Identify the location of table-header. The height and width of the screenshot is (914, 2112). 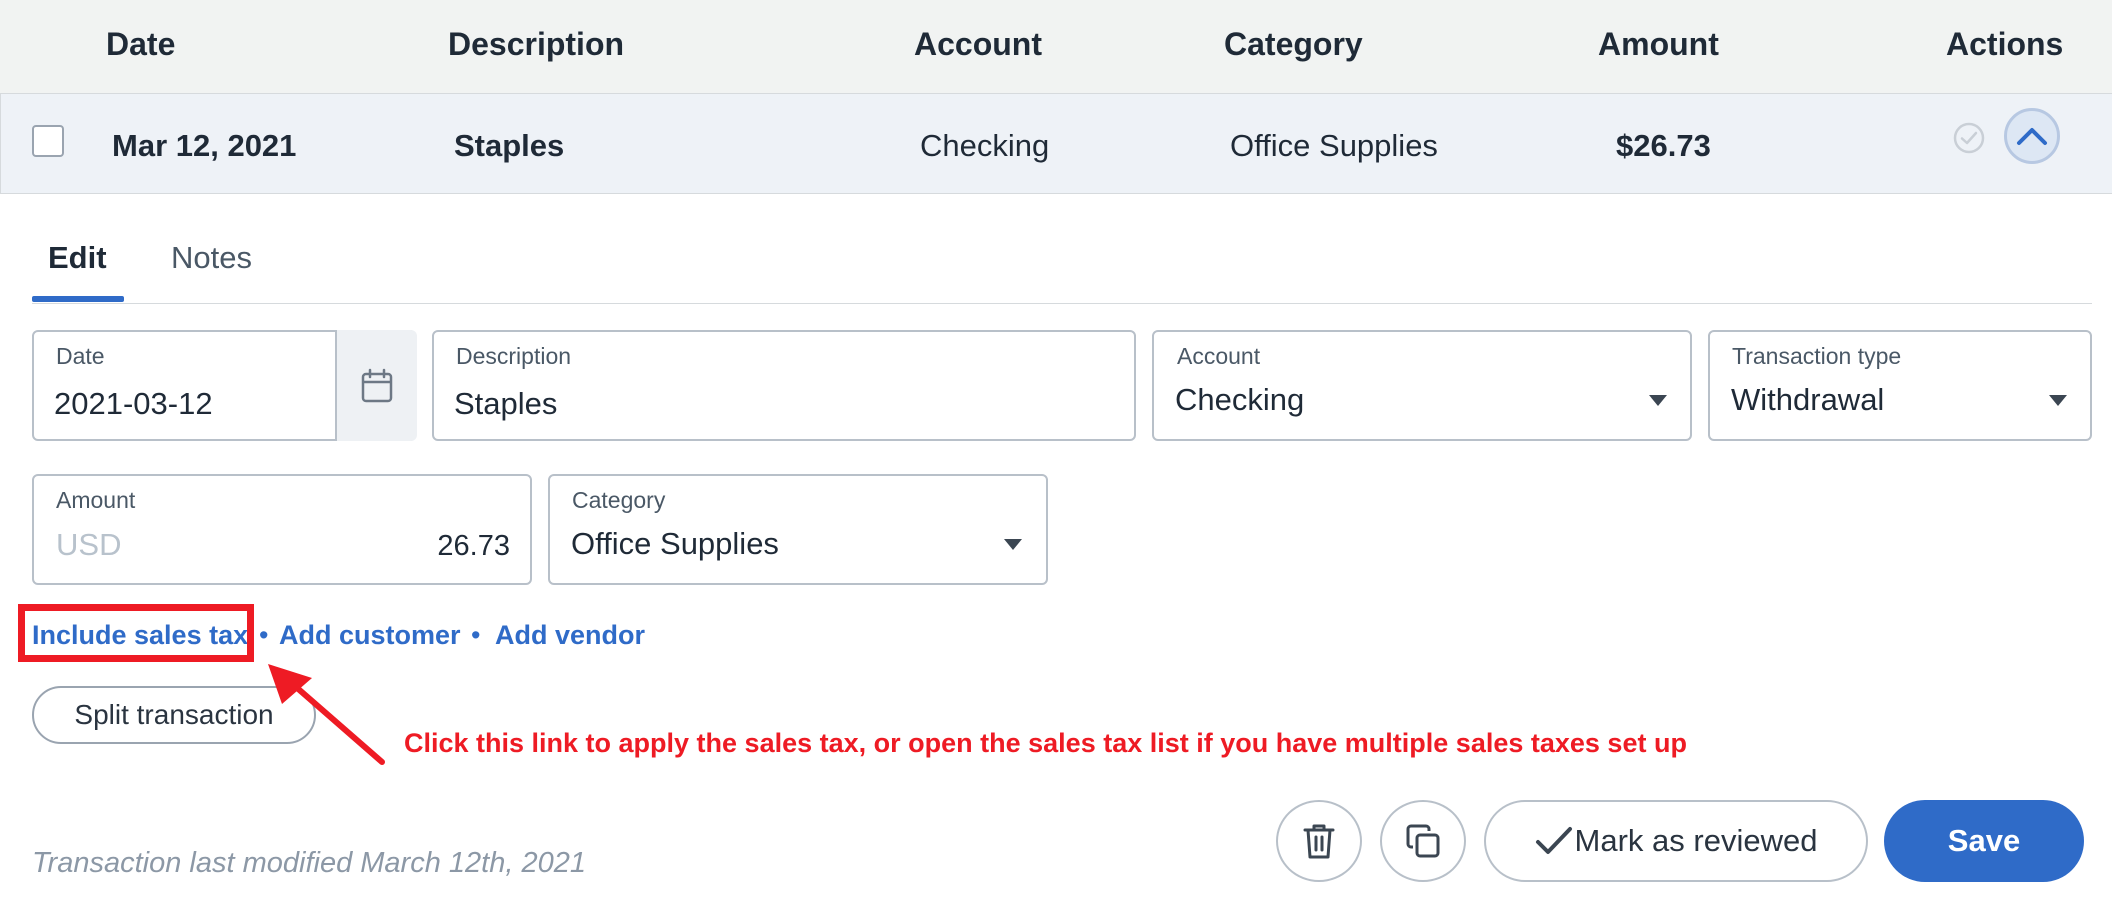
(1056, 47).